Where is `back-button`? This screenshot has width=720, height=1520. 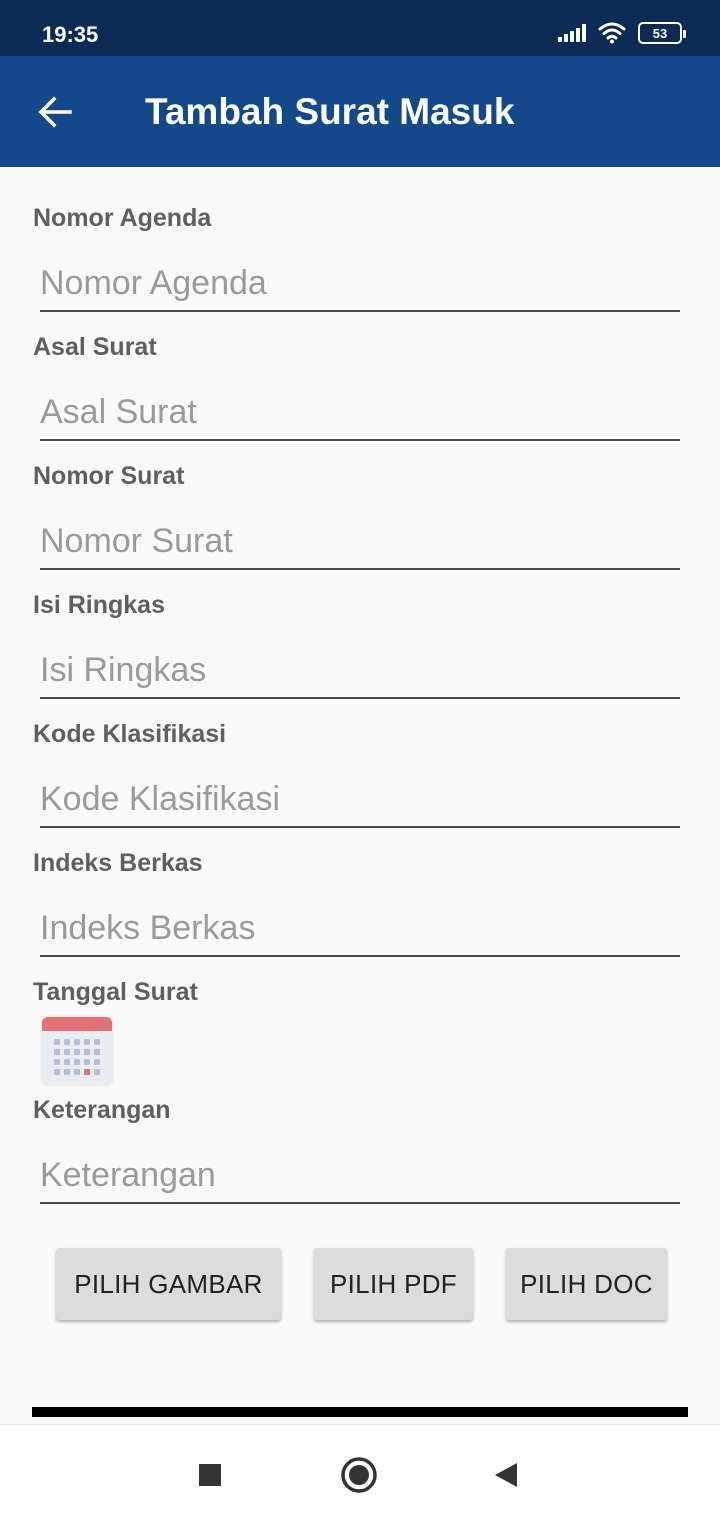
back-button is located at coordinates (55, 112).